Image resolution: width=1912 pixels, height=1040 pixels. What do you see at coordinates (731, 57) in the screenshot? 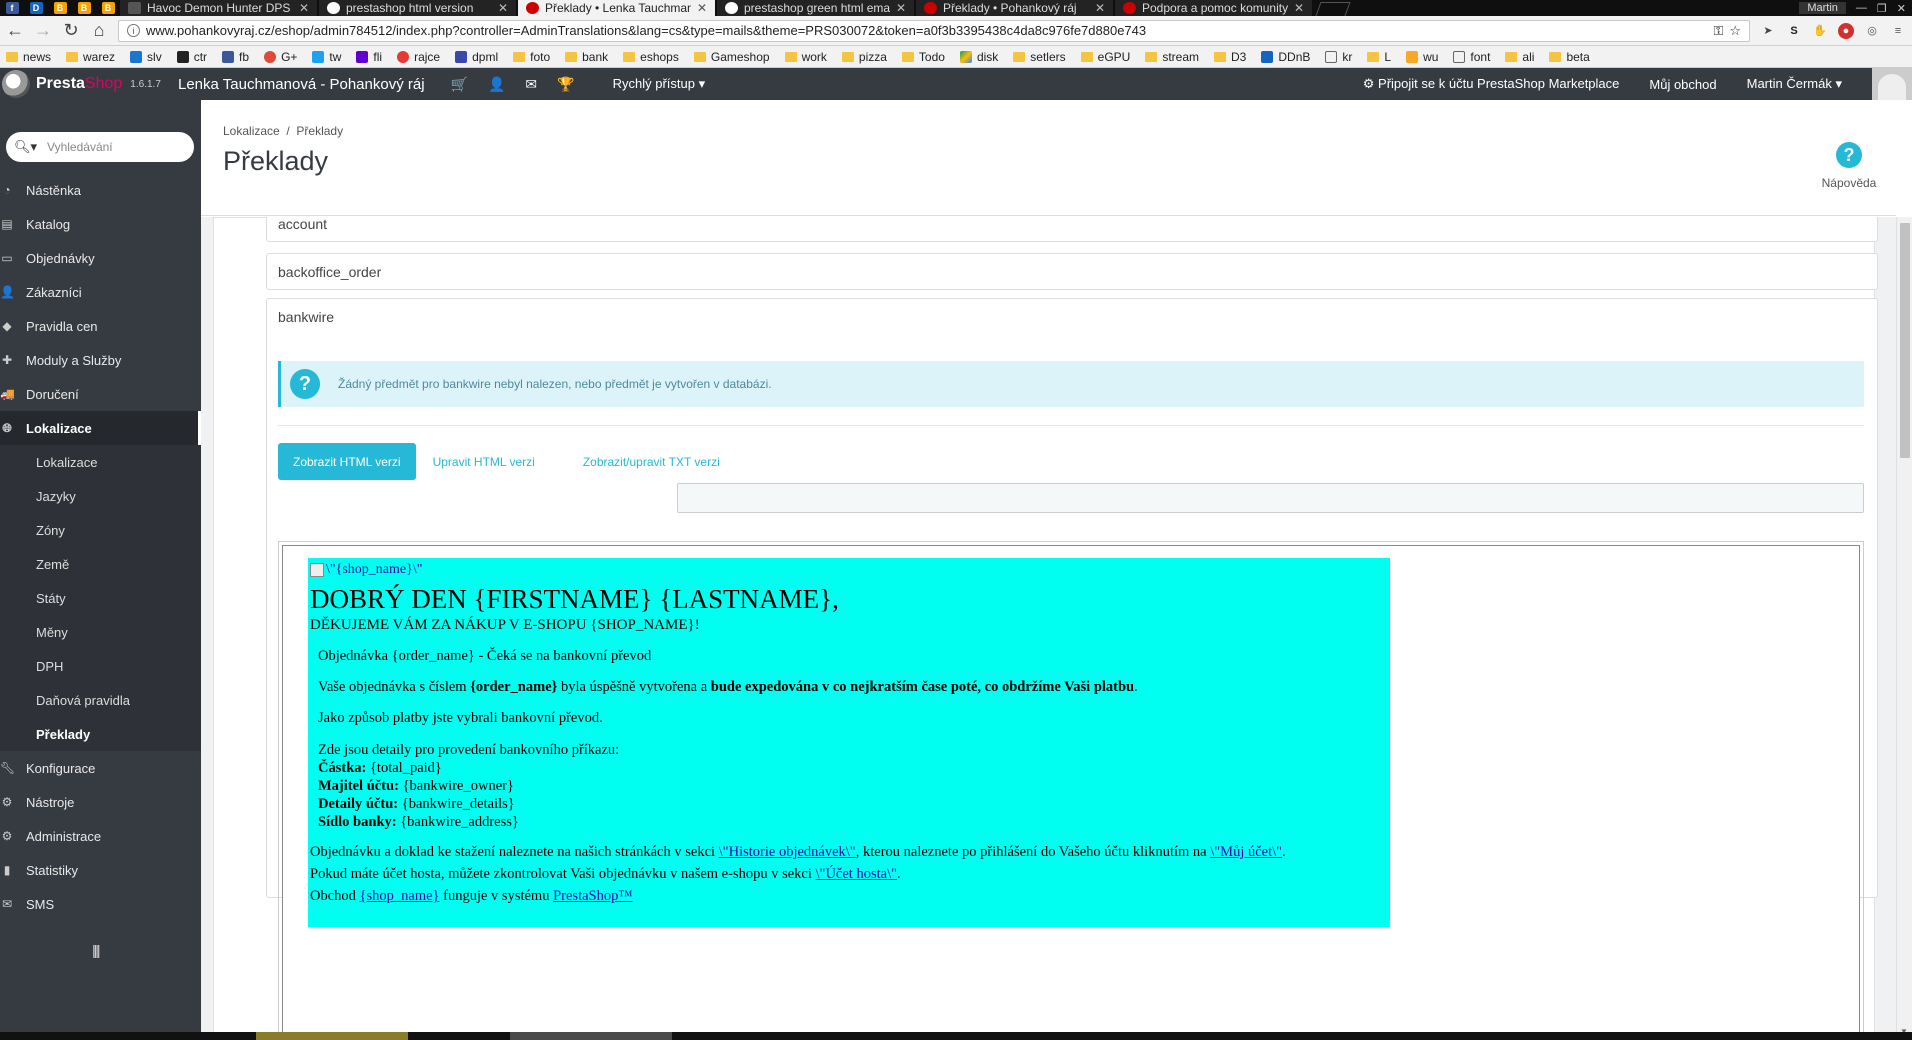
I see `bookmark-gameshop: Gameshop` at bounding box center [731, 57].